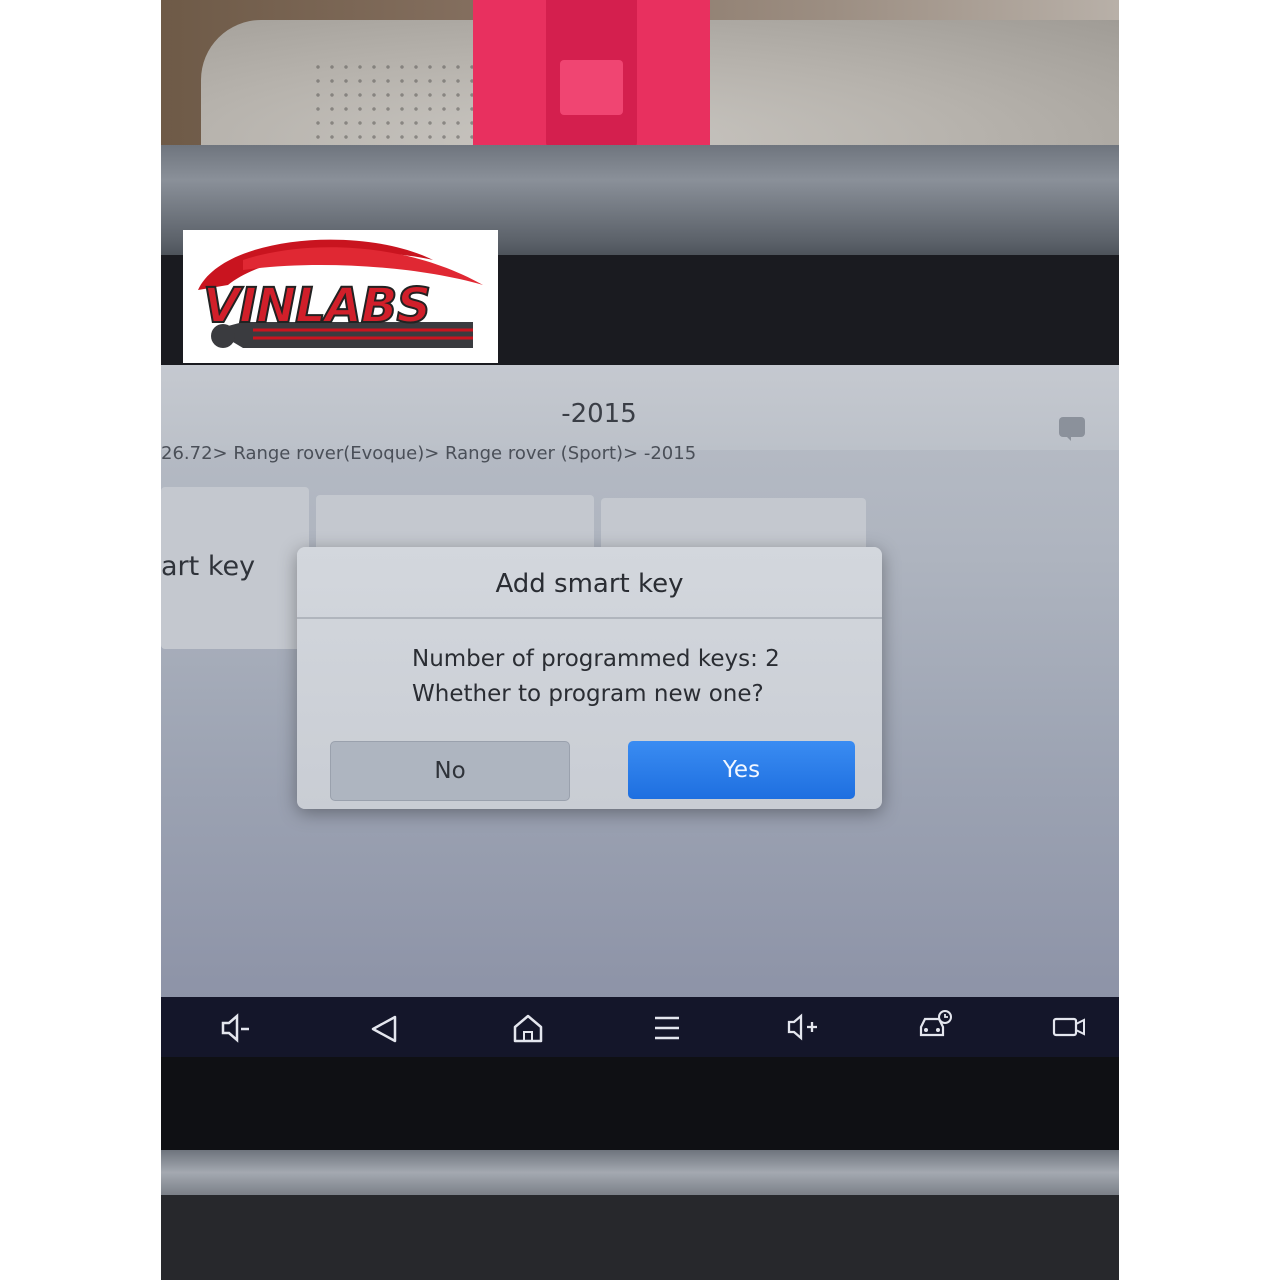 The width and height of the screenshot is (1280, 1280). I want to click on tablet-body, so click(640, 1237).